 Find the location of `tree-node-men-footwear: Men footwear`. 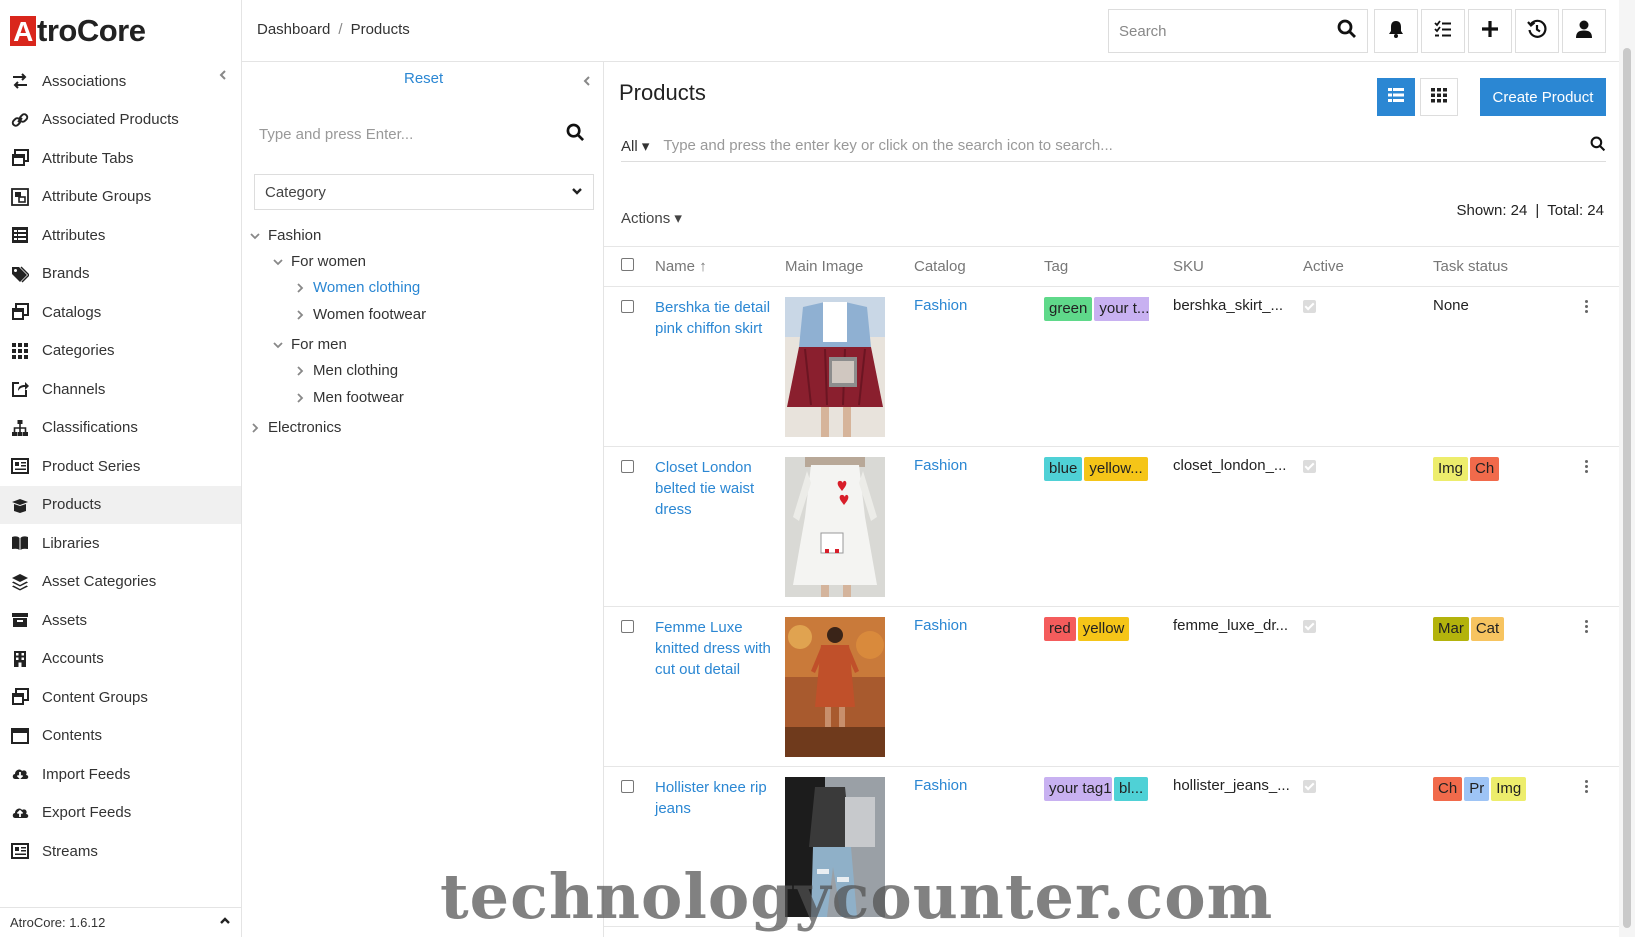

tree-node-men-footwear: Men footwear is located at coordinates (349, 397).